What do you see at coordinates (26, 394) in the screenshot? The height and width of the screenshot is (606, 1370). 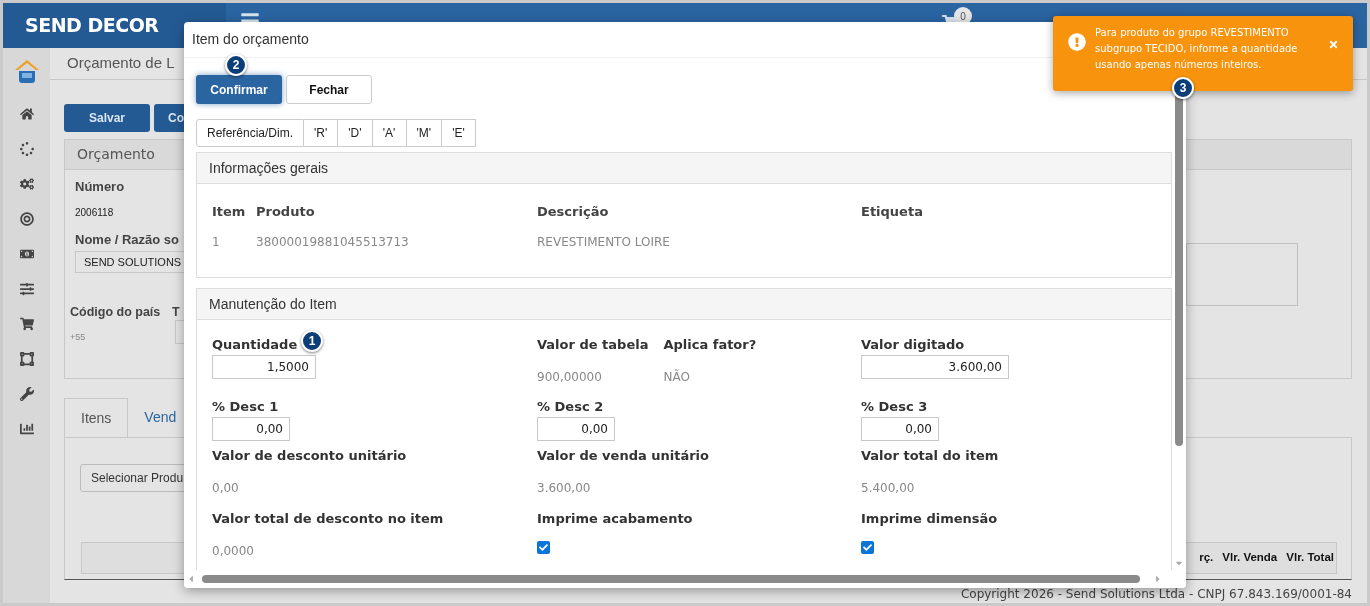 I see `wrench-icon` at bounding box center [26, 394].